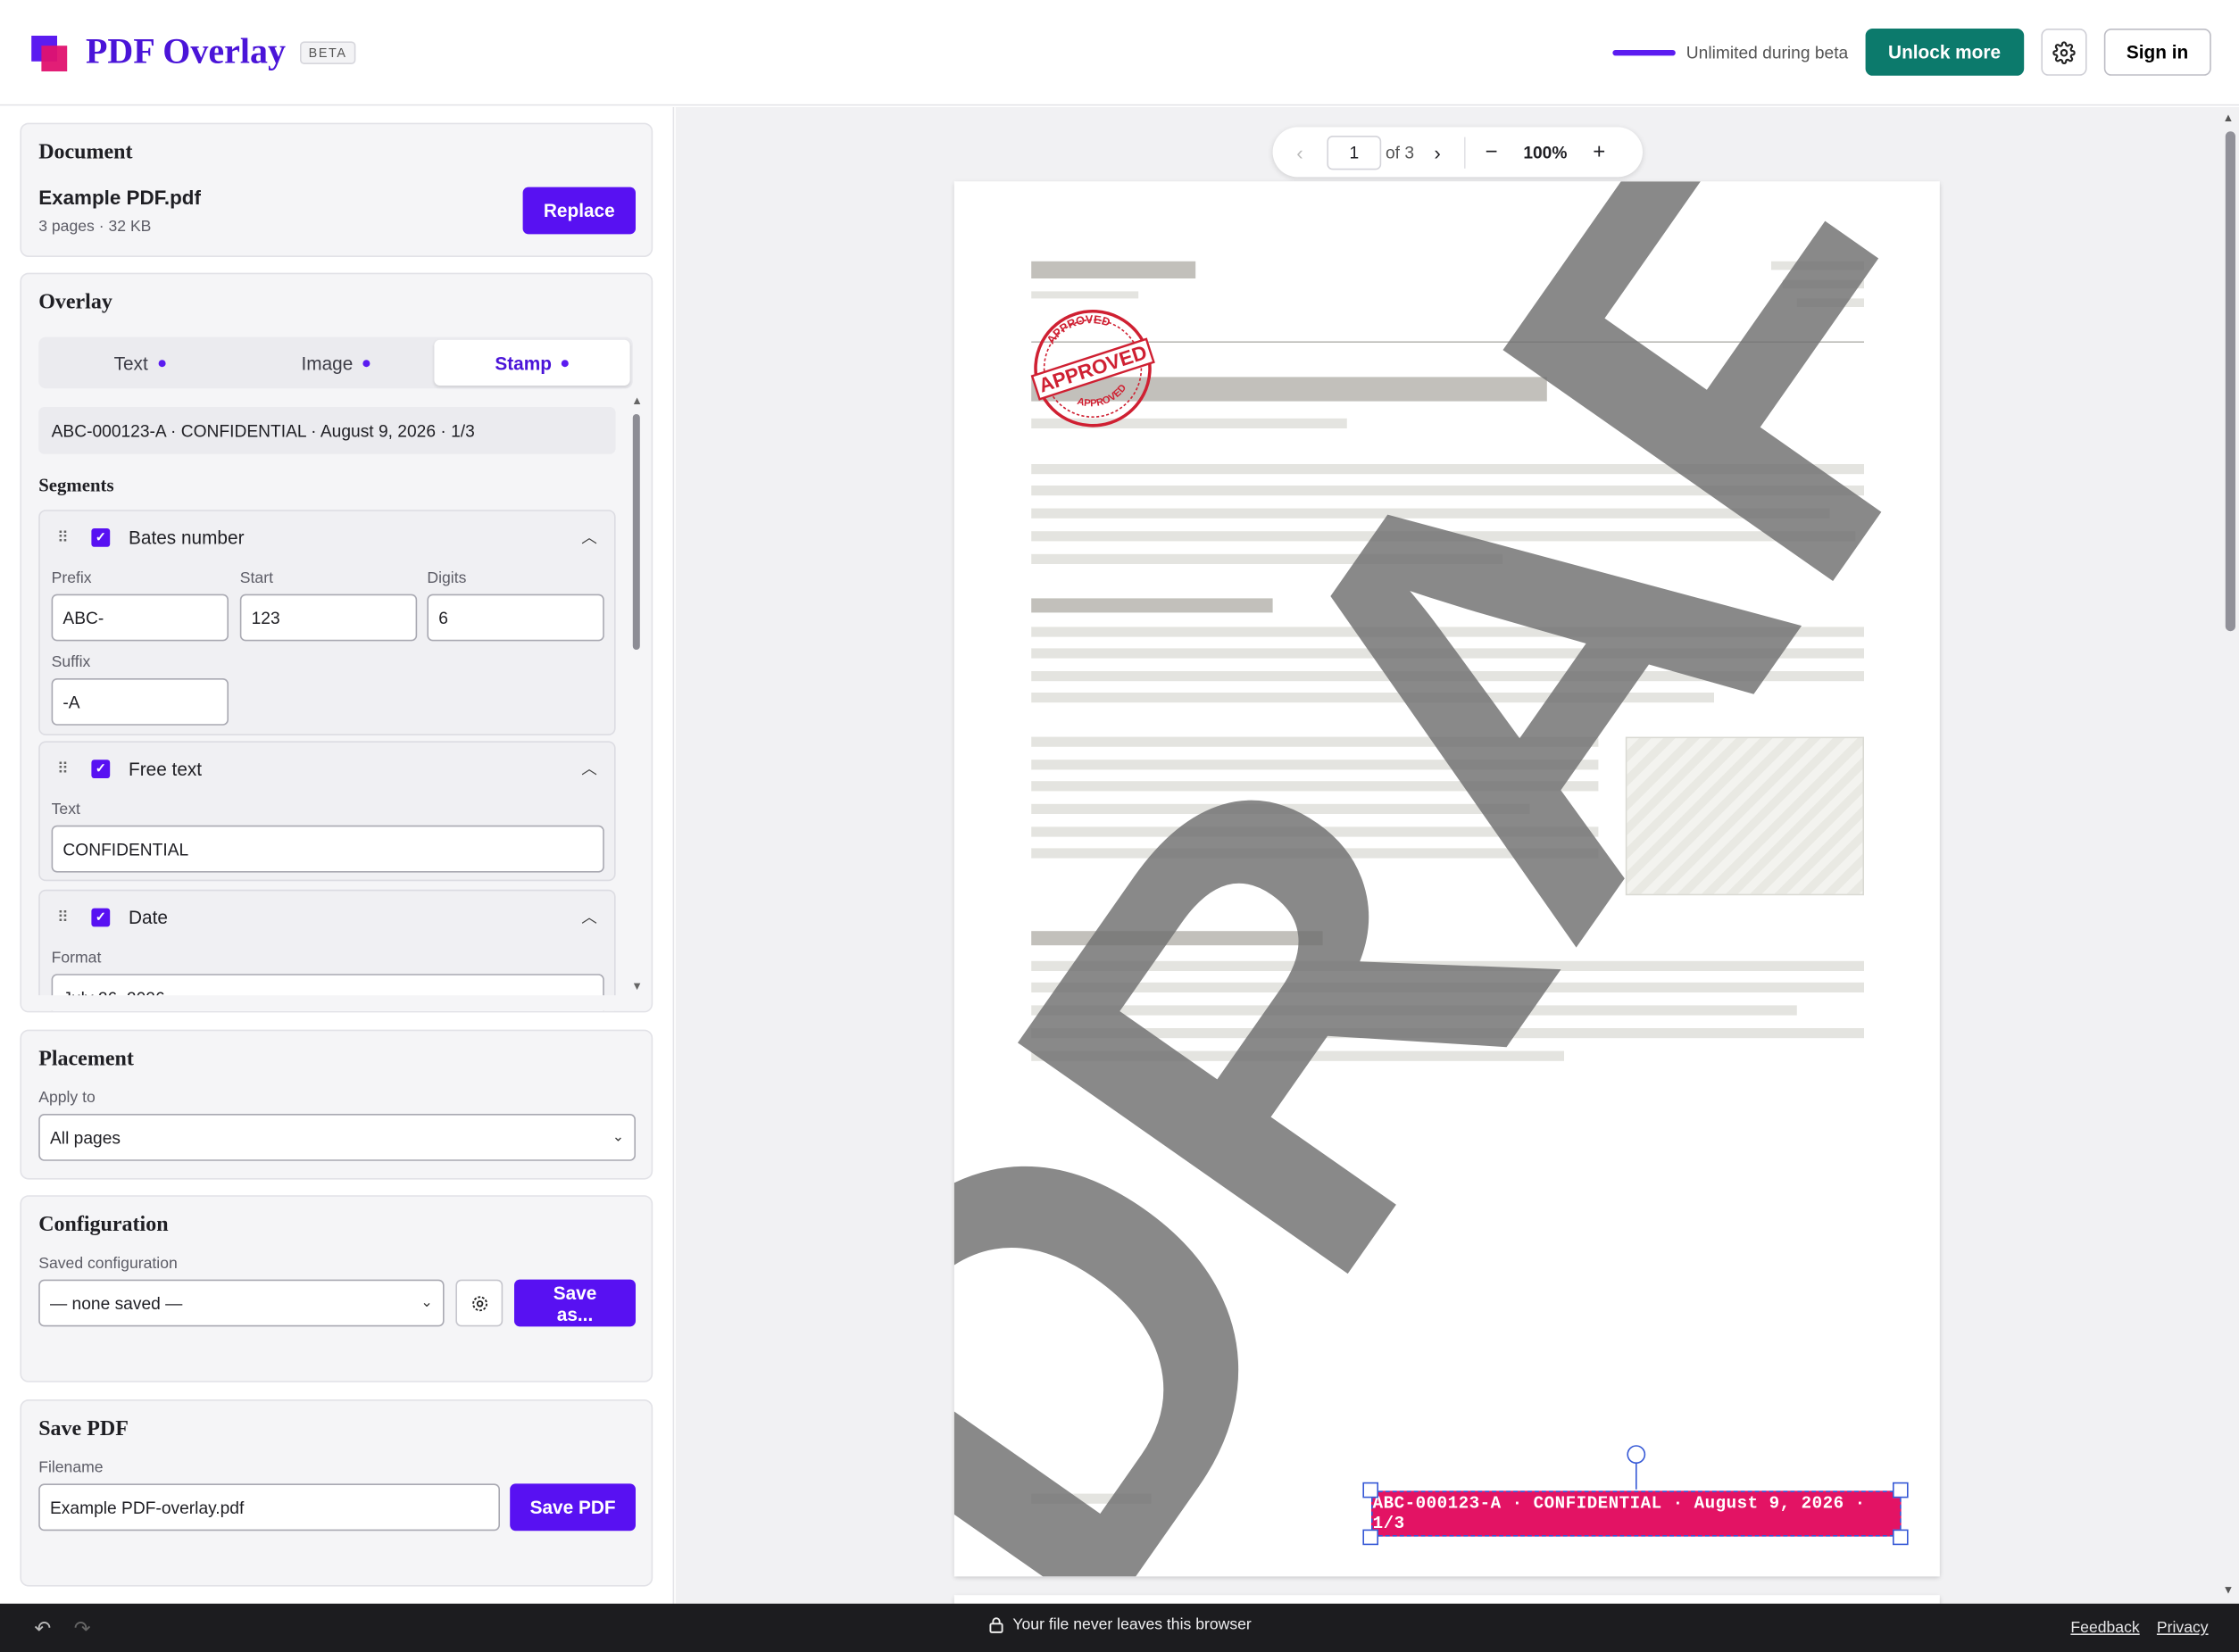 Image resolution: width=2239 pixels, height=1652 pixels. I want to click on digits-input: 6, so click(515, 618).